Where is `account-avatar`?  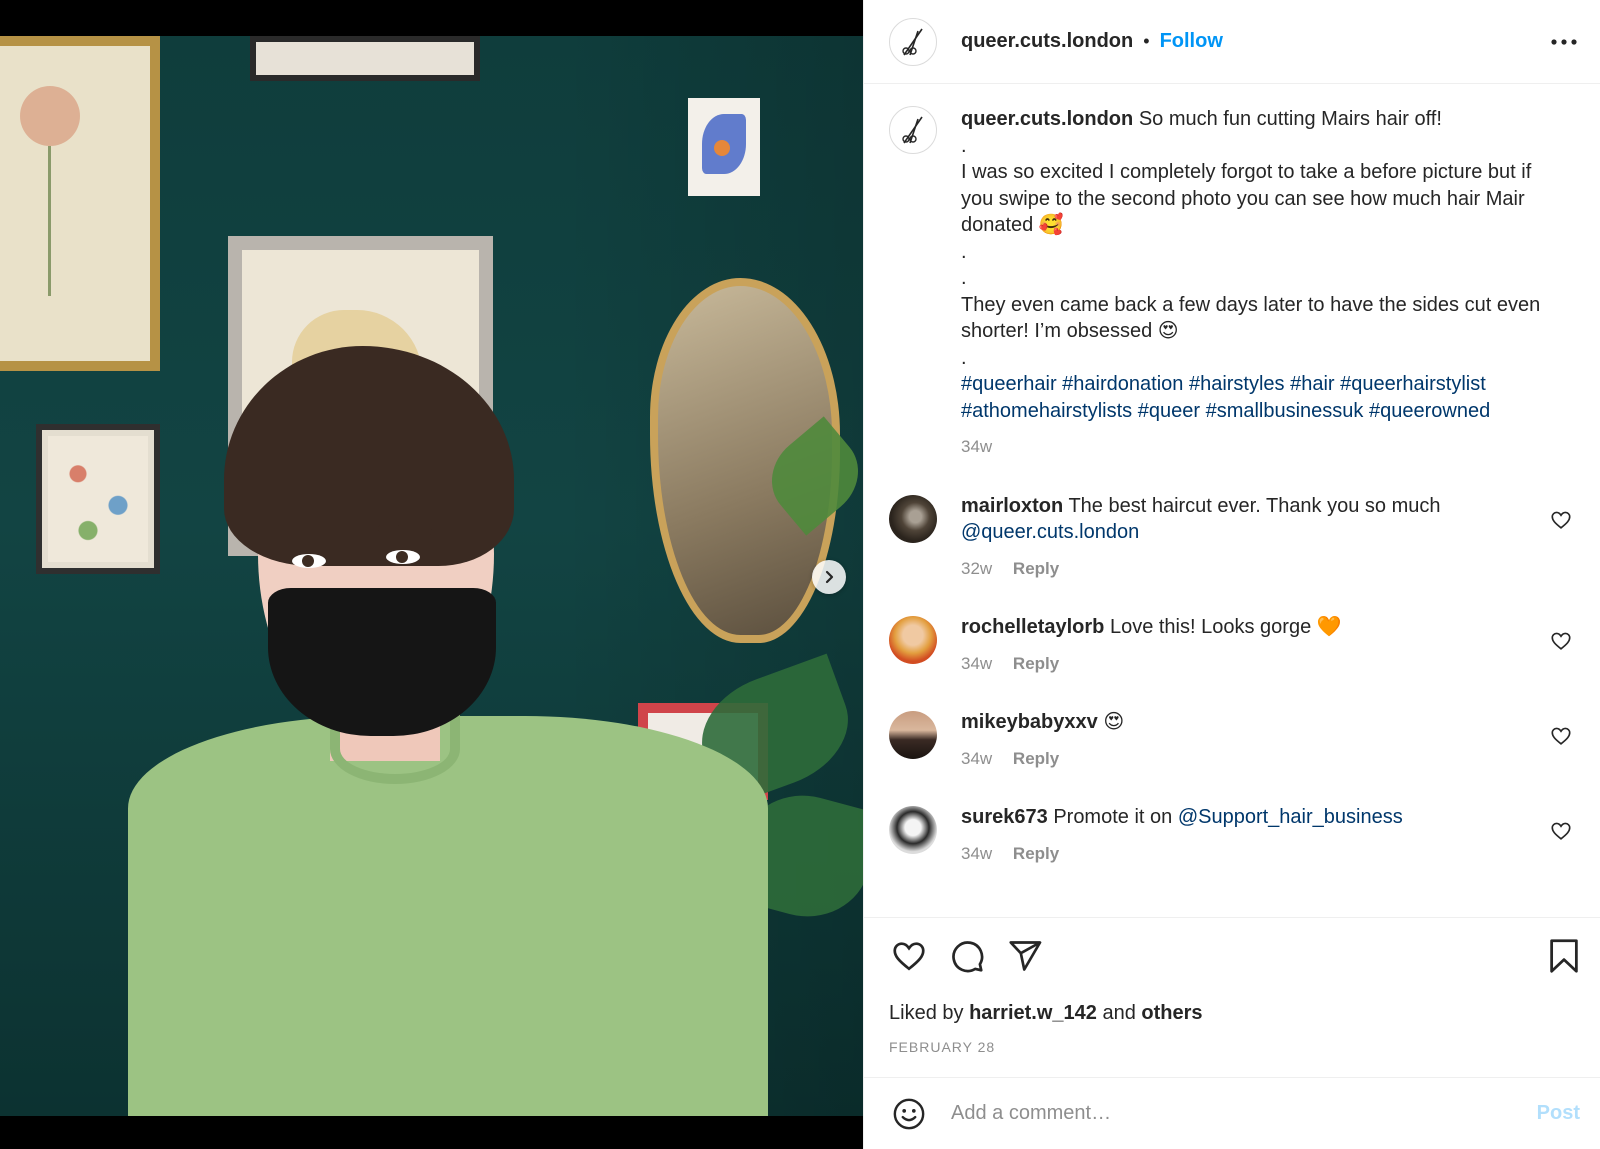
account-avatar is located at coordinates (913, 41).